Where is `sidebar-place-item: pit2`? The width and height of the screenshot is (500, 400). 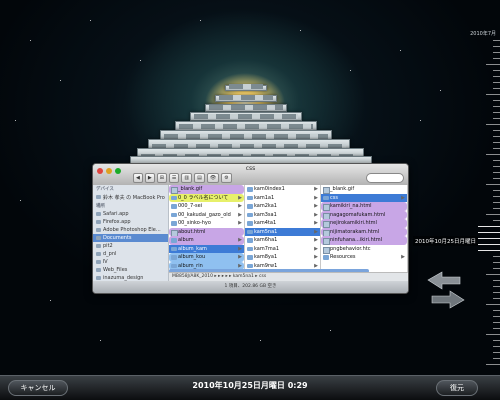 sidebar-place-item: pit2 is located at coordinates (130, 246).